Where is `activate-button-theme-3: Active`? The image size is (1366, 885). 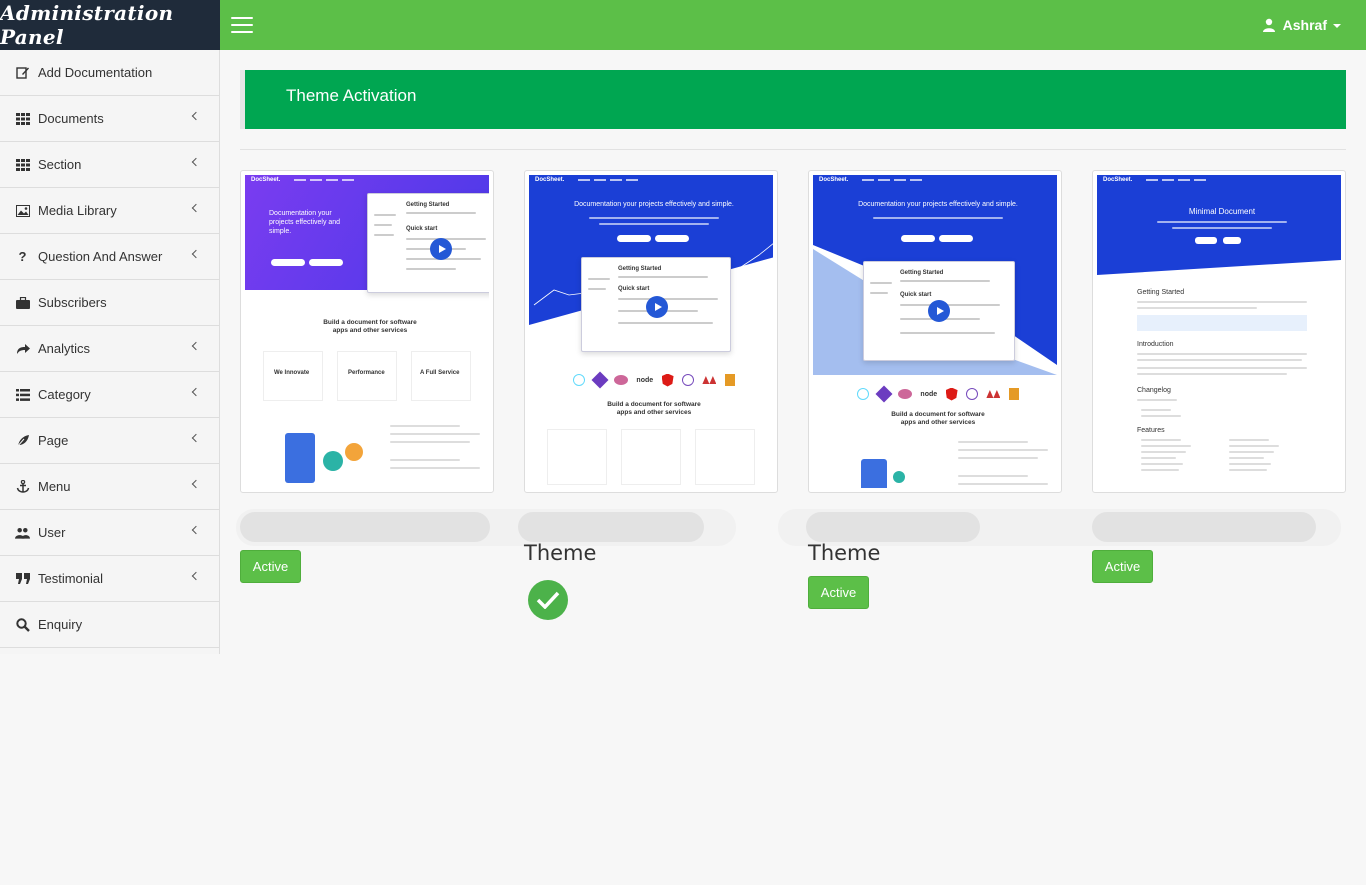 activate-button-theme-3: Active is located at coordinates (838, 592).